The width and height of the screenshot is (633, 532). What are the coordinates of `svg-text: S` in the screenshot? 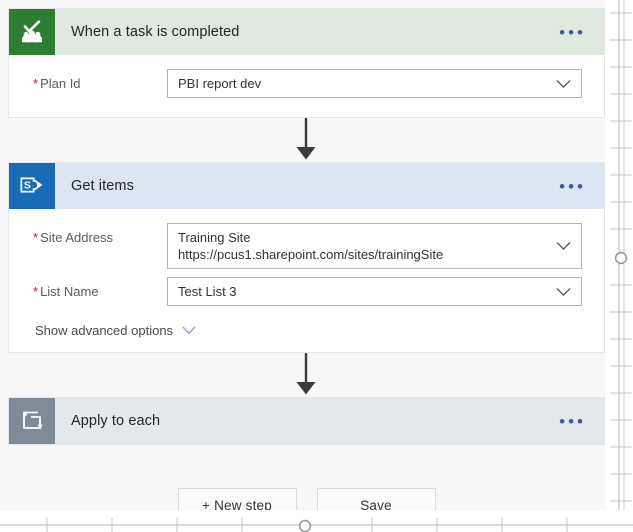 It's located at (27, 185).